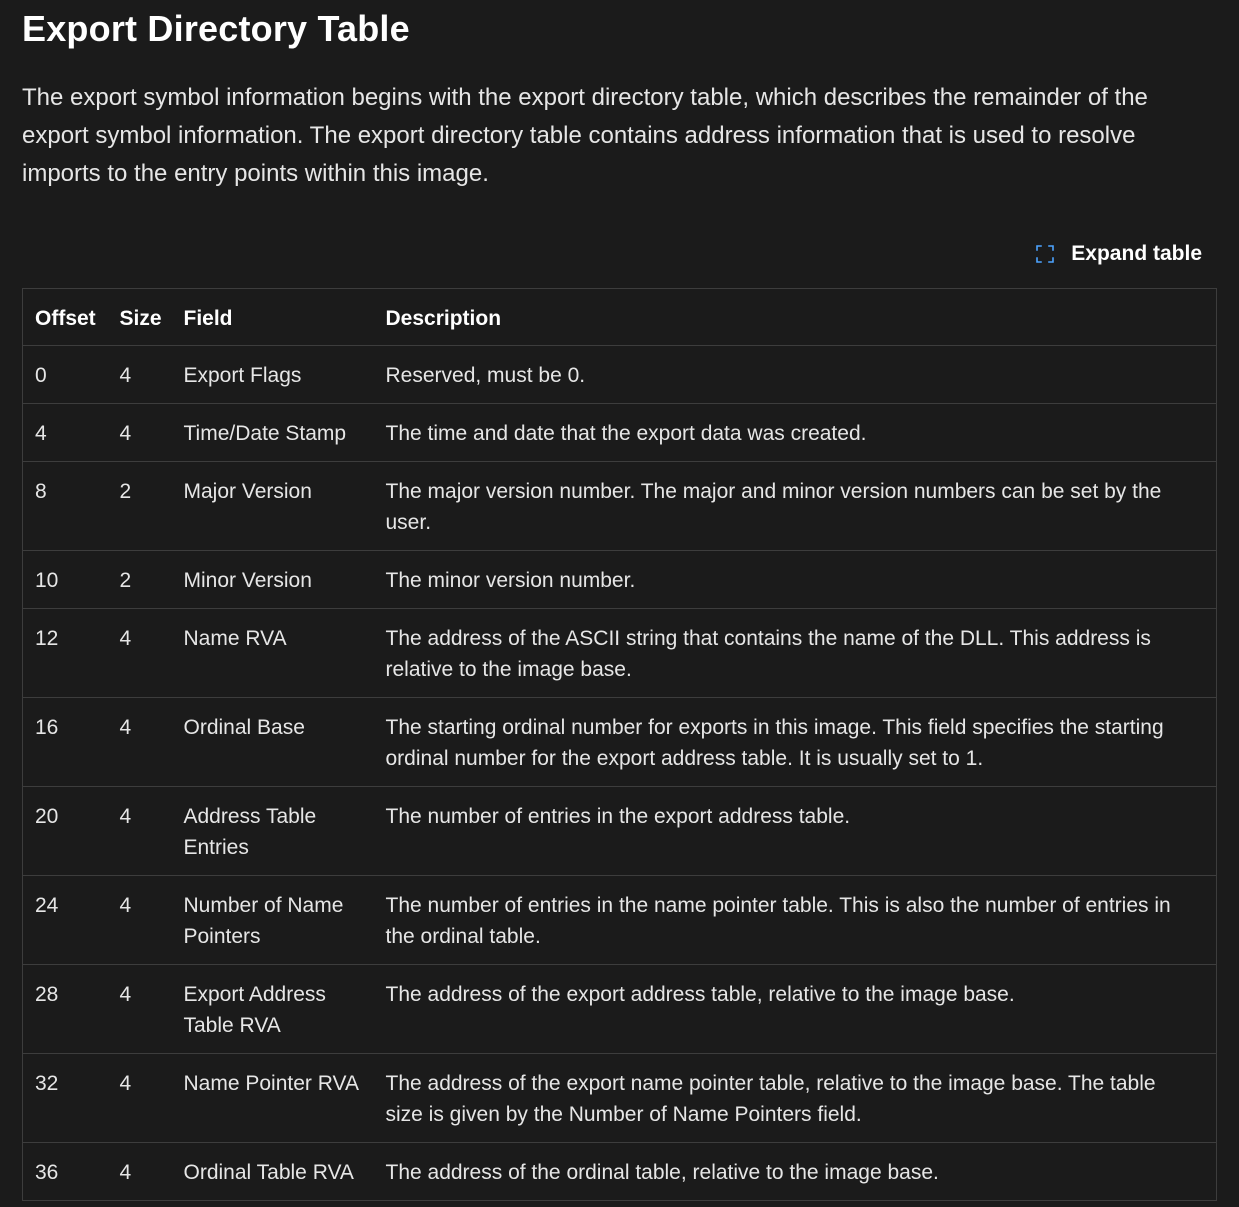 The width and height of the screenshot is (1239, 1207). What do you see at coordinates (272, 1098) in the screenshot?
I see `cell-field: Name Pointer RVA` at bounding box center [272, 1098].